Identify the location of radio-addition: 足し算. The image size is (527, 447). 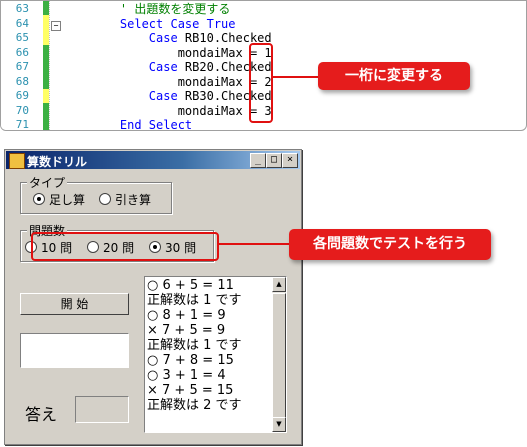
(59, 199).